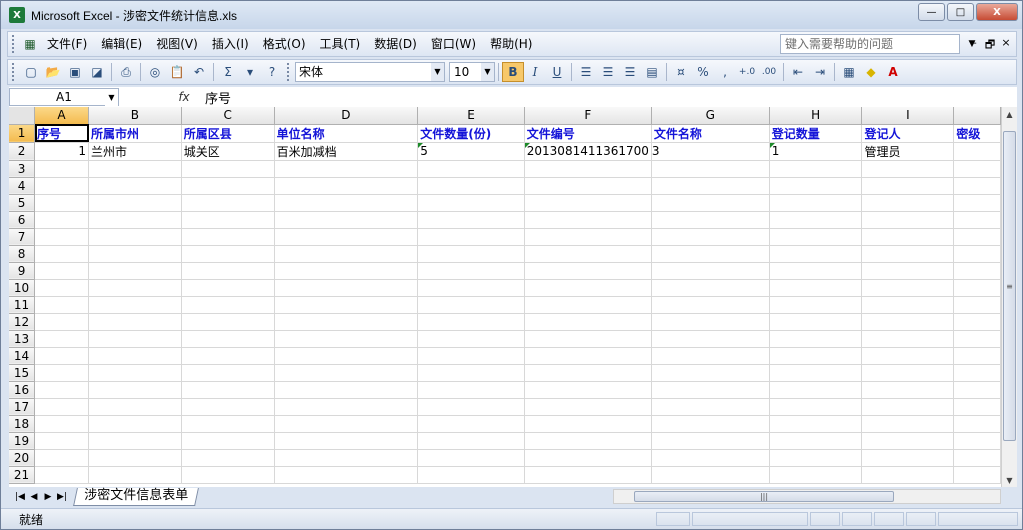 The width and height of the screenshot is (1023, 530). Describe the element at coordinates (931, 12) in the screenshot. I see `minimize-button: —` at that location.